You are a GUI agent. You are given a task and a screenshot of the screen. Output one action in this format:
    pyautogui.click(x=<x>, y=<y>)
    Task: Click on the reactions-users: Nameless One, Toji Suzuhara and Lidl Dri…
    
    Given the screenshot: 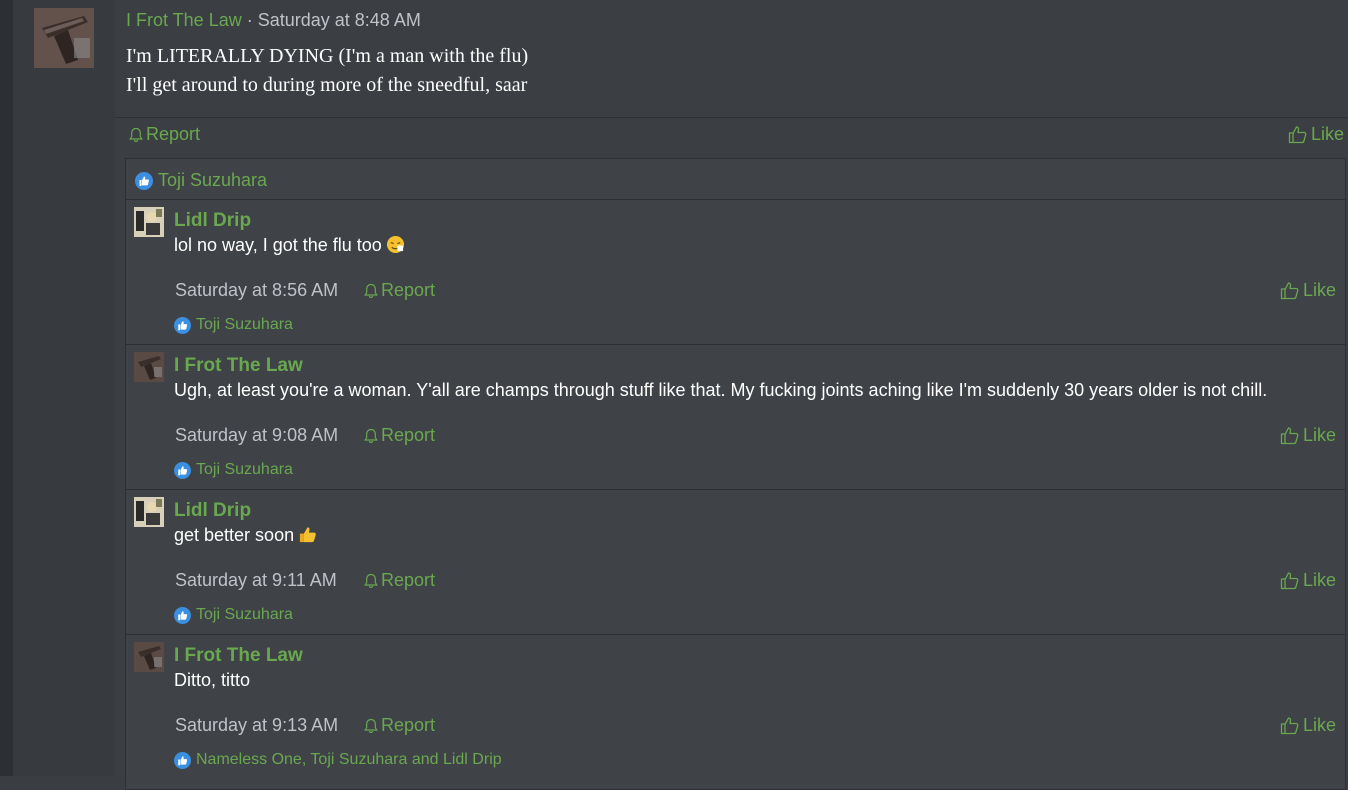 What is the action you would take?
    pyautogui.click(x=349, y=759)
    